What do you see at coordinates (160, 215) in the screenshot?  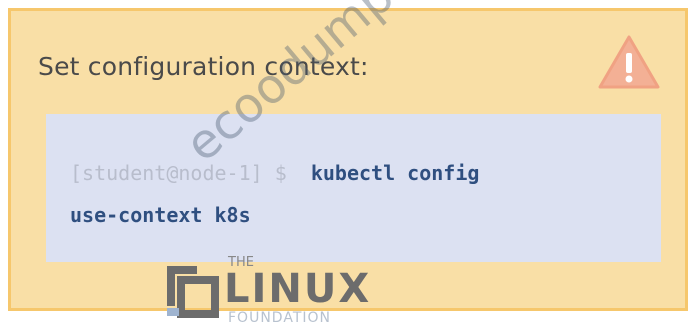 I see `command-line-2: use-context k8s` at bounding box center [160, 215].